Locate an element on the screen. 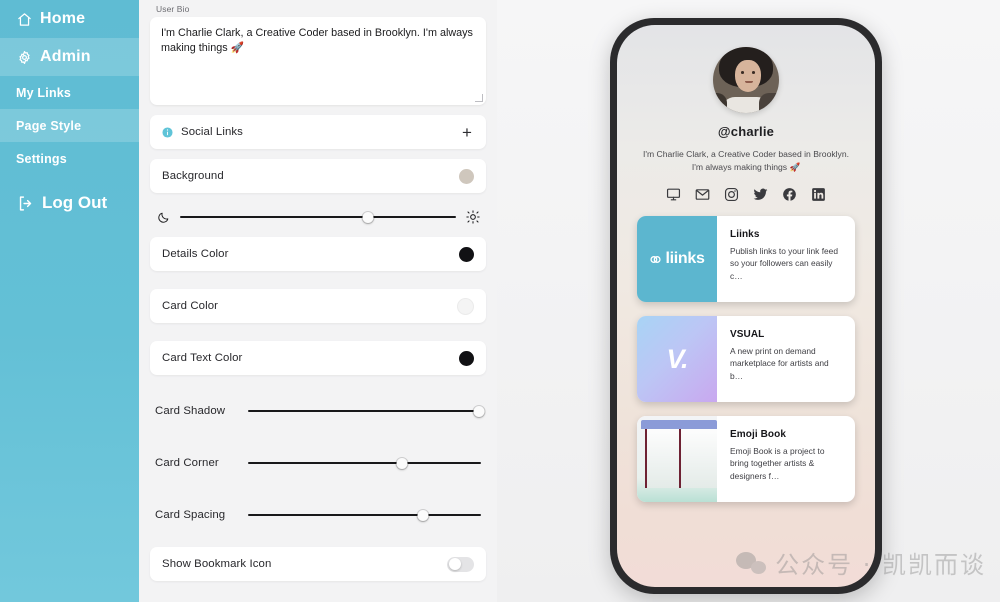 Image resolution: width=1000 pixels, height=602 pixels. brightness-slider is located at coordinates (318, 217).